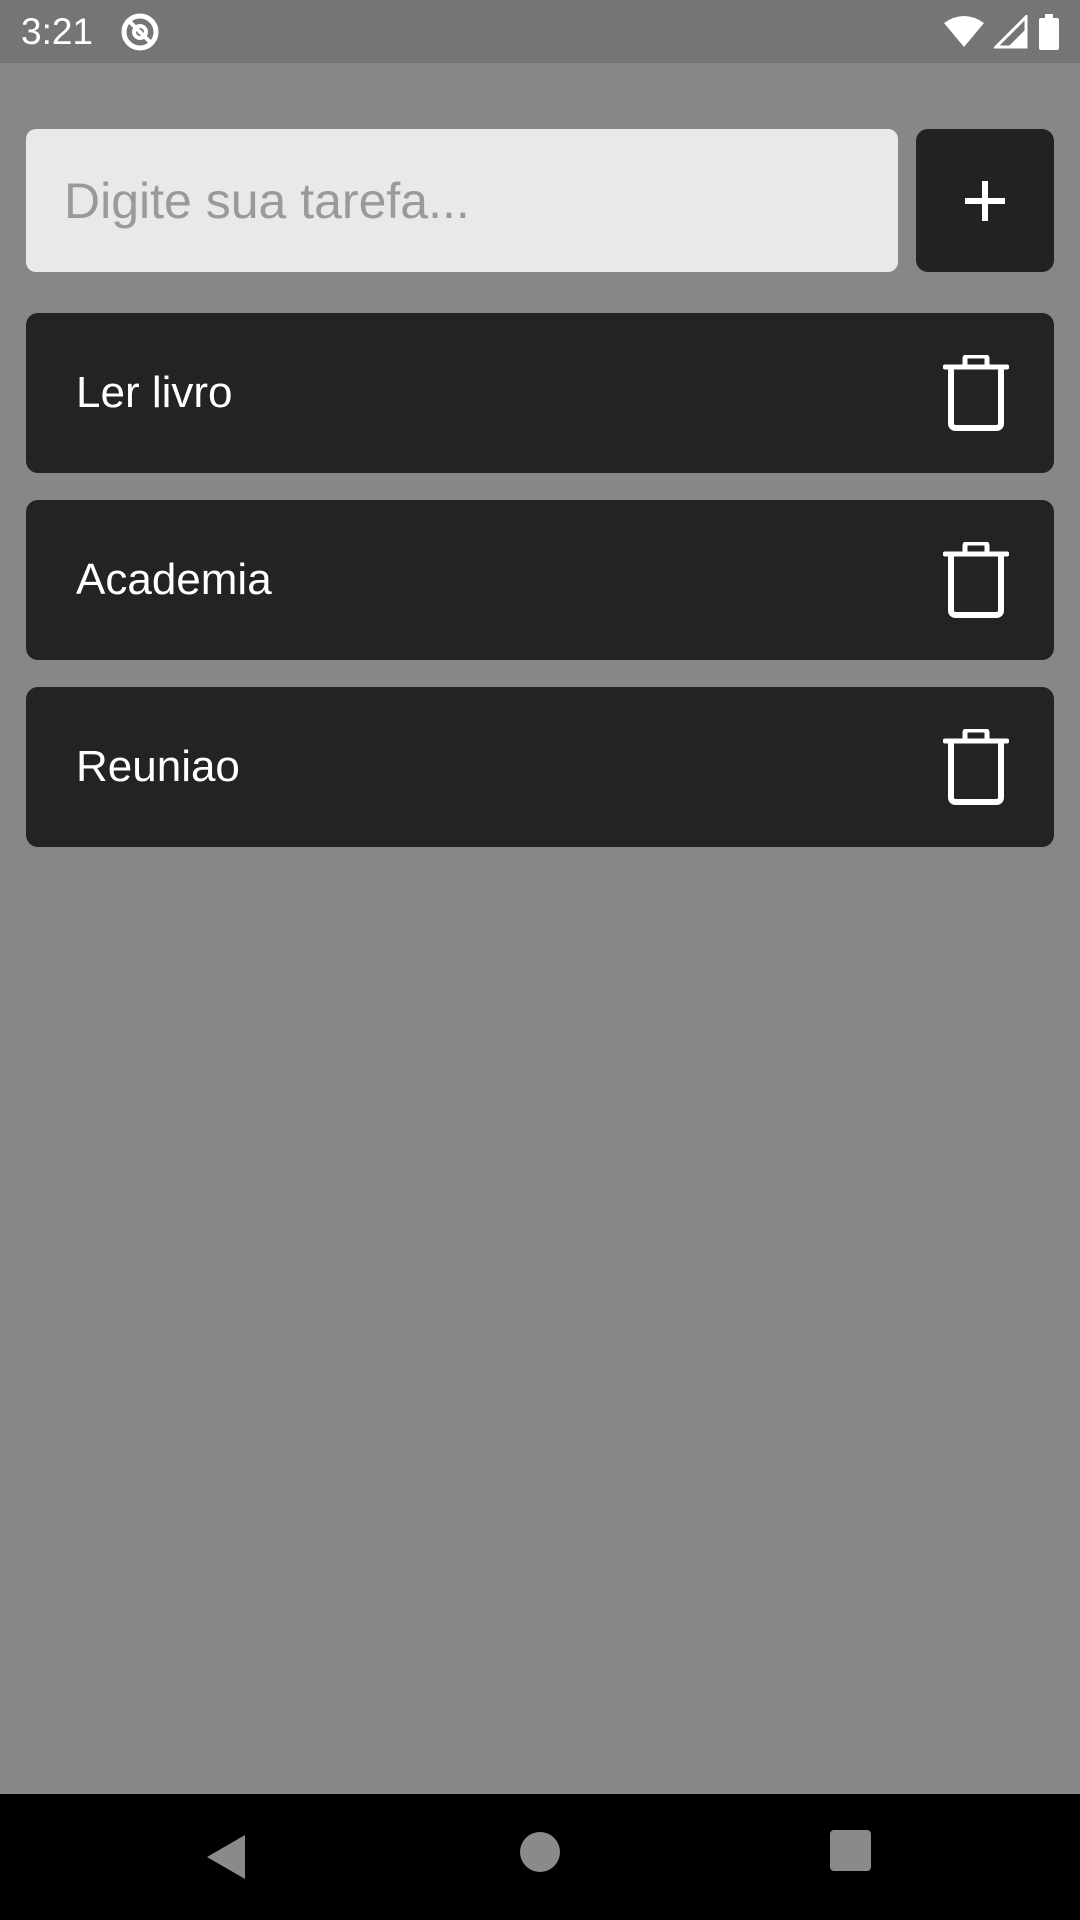 The image size is (1080, 1920). I want to click on signal-icon, so click(1011, 32).